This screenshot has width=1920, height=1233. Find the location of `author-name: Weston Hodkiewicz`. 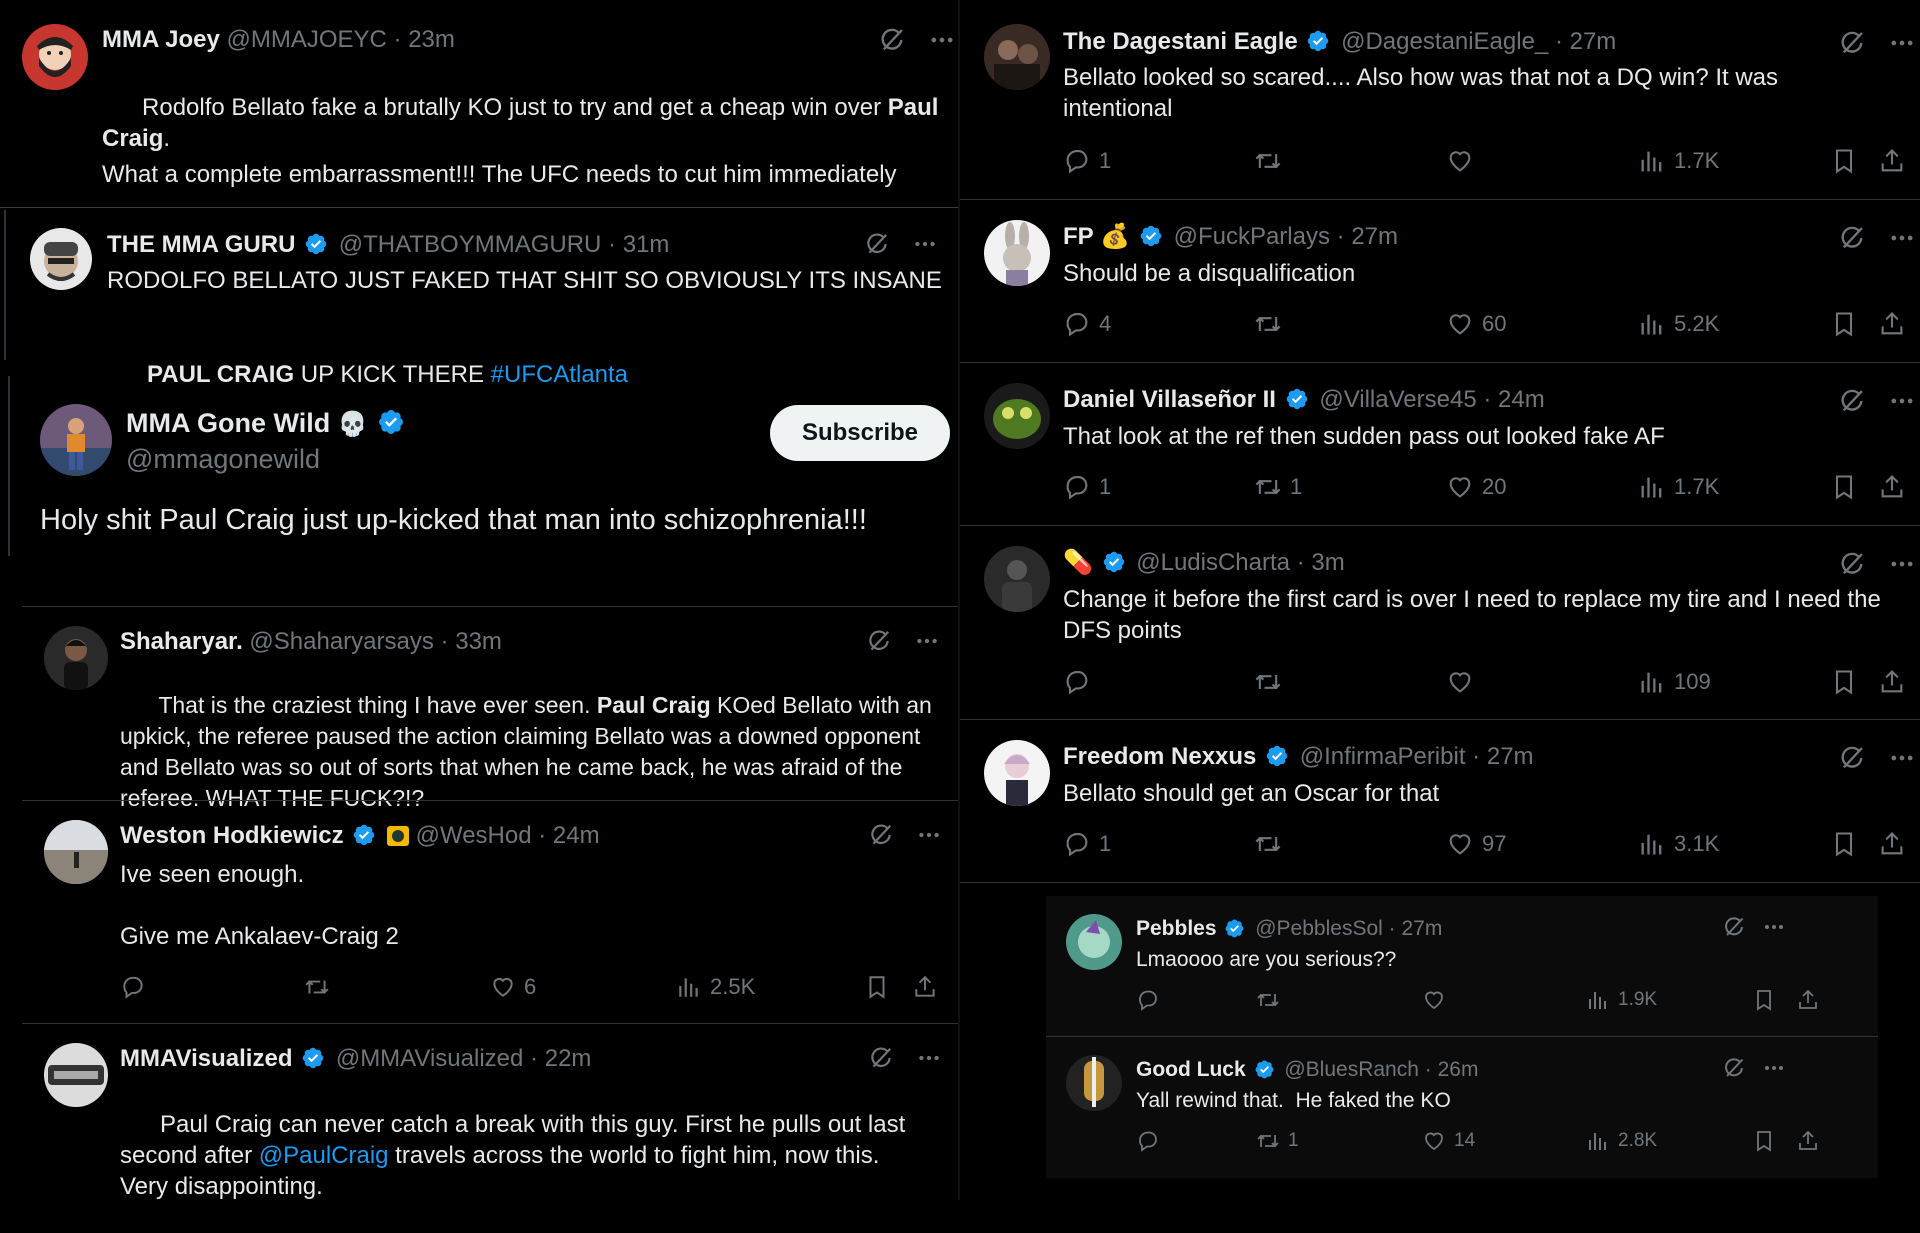

author-name: Weston Hodkiewicz is located at coordinates (232, 835).